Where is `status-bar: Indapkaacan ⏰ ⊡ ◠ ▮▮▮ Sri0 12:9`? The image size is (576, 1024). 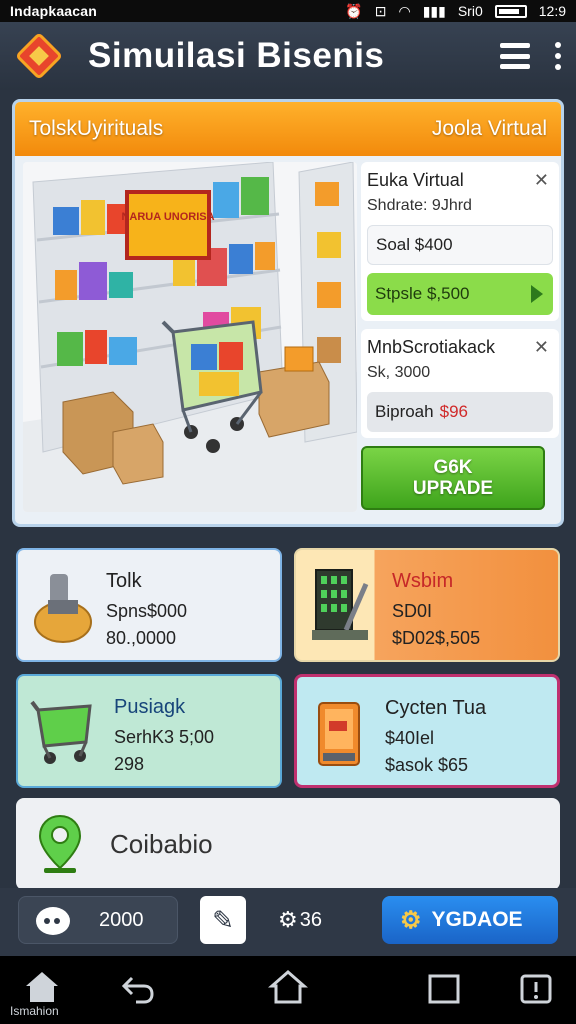
status-bar: Indapkaacan ⏰ ⊡ ◠ ▮▮▮ Sri0 12:9 is located at coordinates (288, 11).